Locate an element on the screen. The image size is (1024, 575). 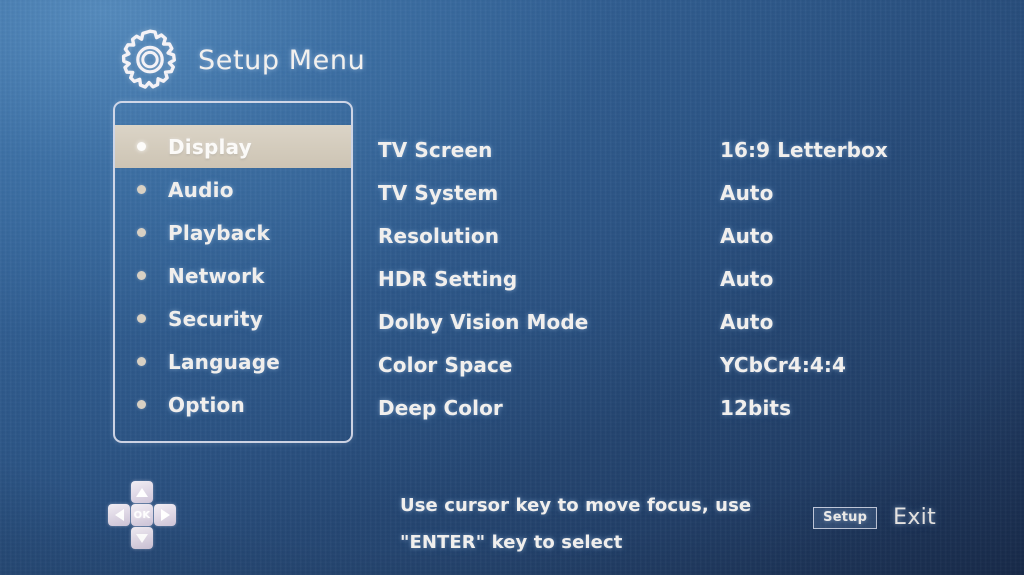
gear-icon is located at coordinates (150, 60).